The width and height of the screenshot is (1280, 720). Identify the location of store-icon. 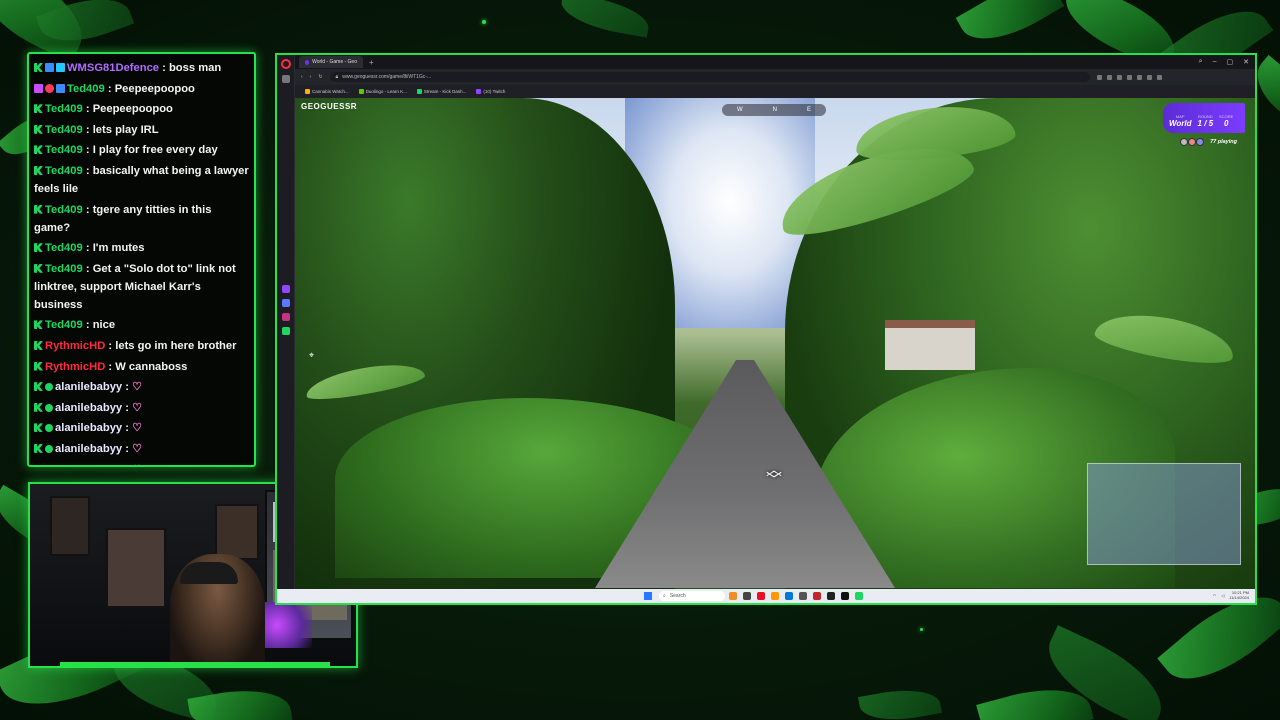
(789, 596).